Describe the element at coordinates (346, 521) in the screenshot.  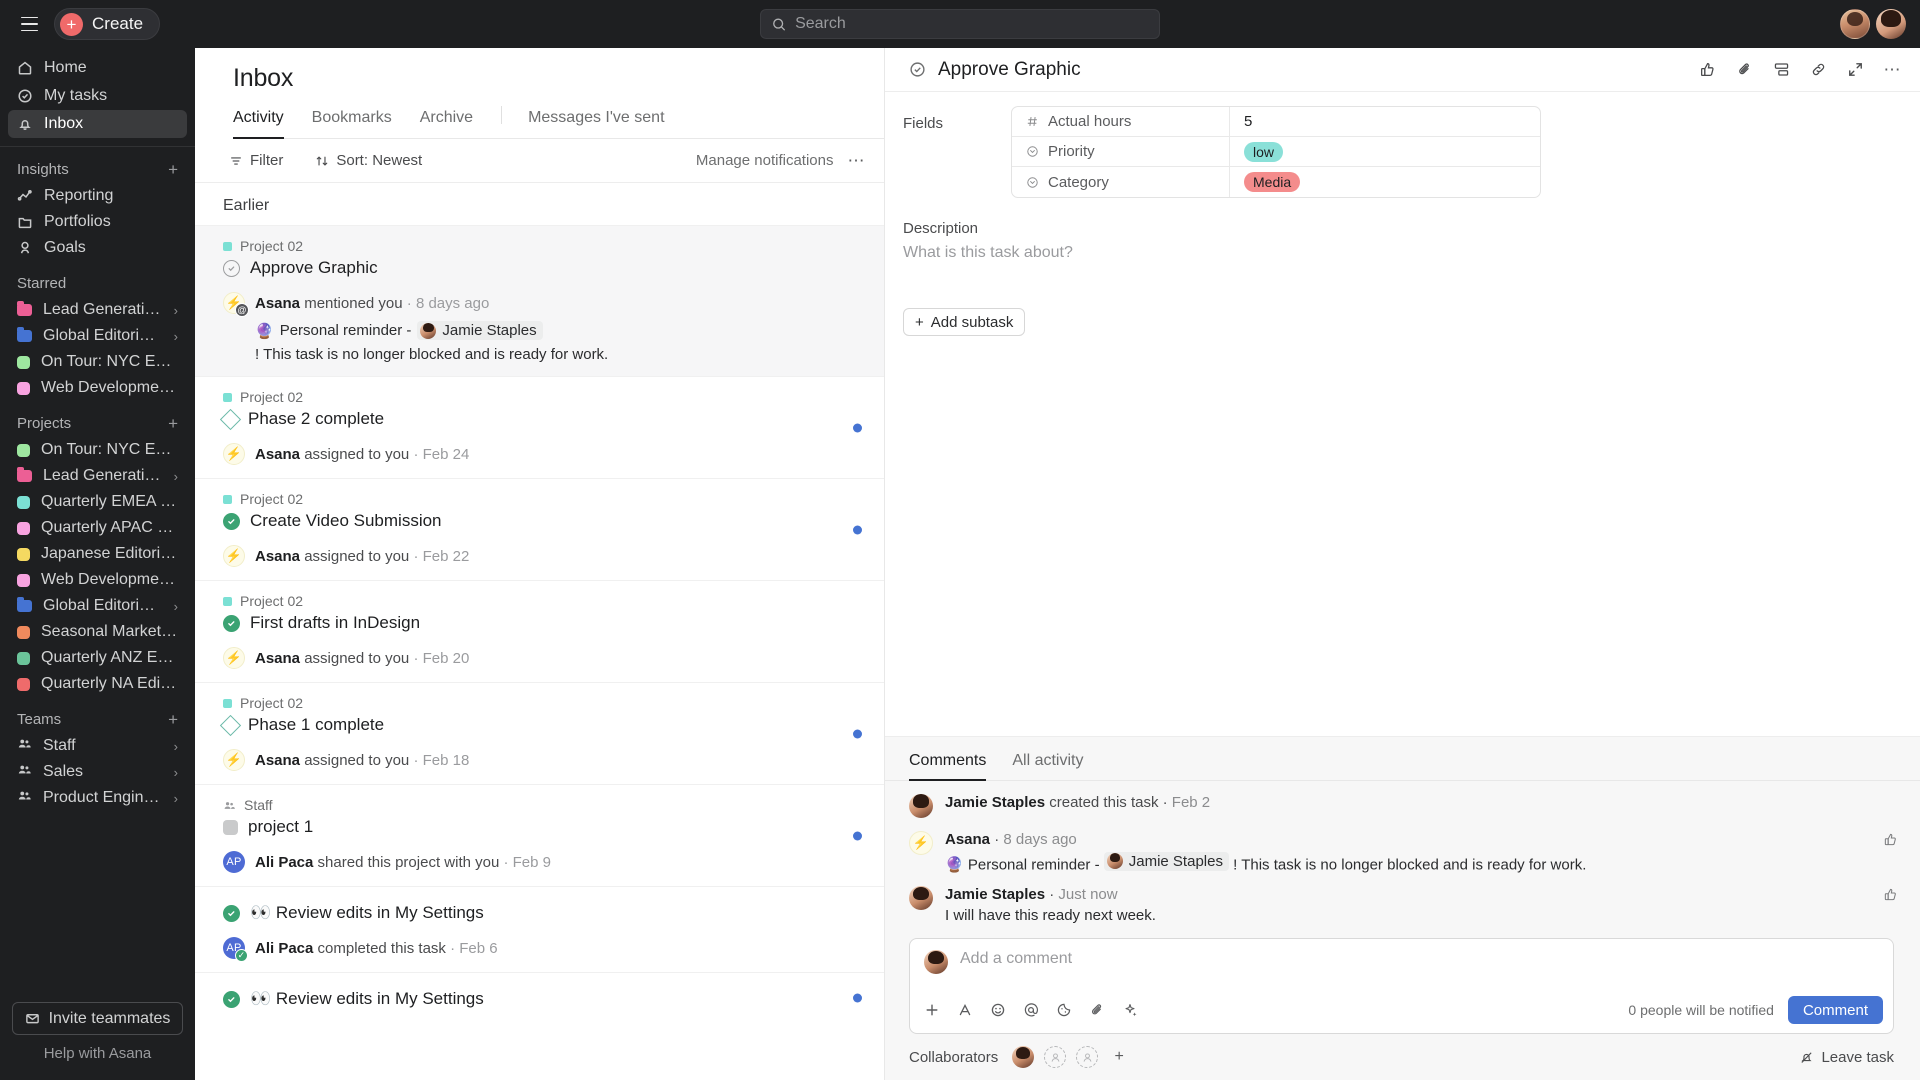
I see `task-name: Create Video Submission` at that location.